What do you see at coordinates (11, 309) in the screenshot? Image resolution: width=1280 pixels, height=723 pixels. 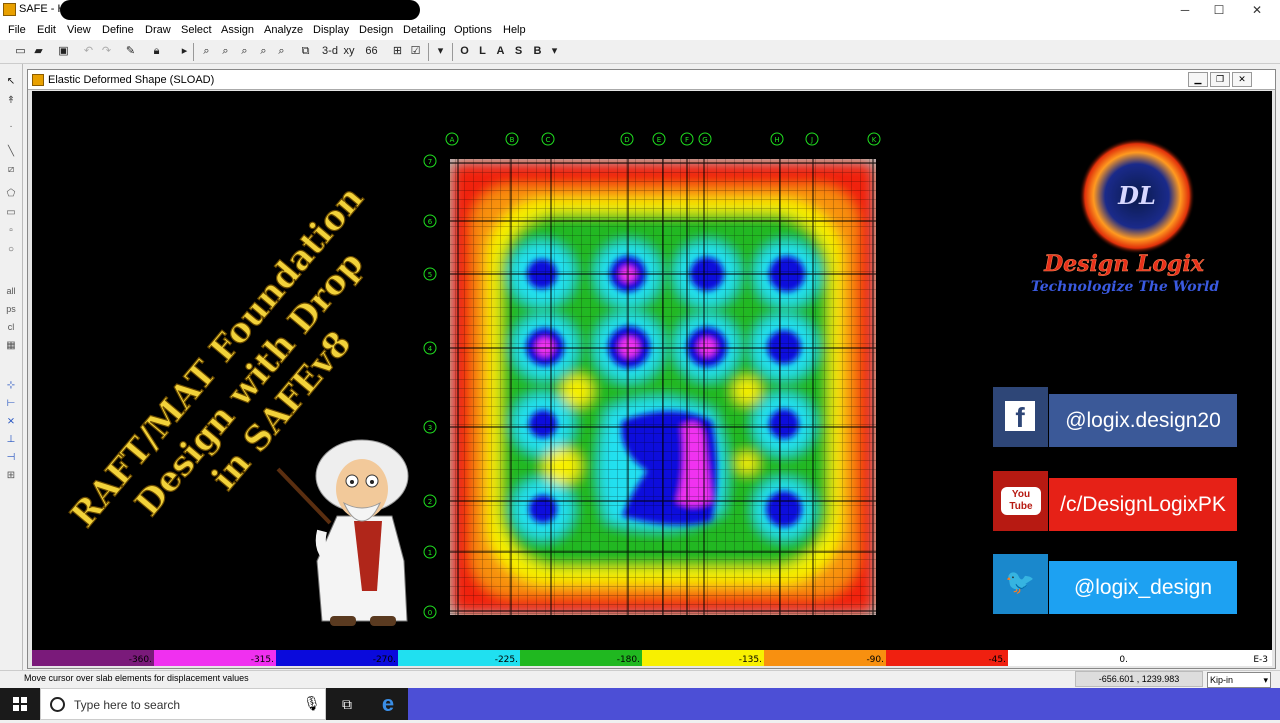 I see `select-previous-icon: ps` at bounding box center [11, 309].